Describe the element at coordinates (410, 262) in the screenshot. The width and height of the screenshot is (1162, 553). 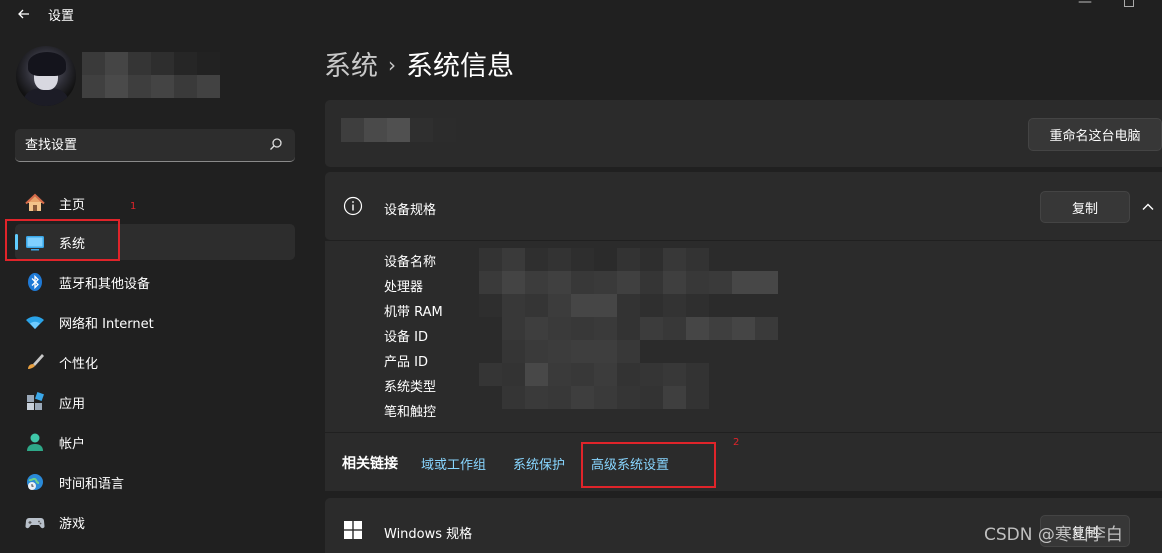
I see `spec-label-device-name: 设备名称` at that location.